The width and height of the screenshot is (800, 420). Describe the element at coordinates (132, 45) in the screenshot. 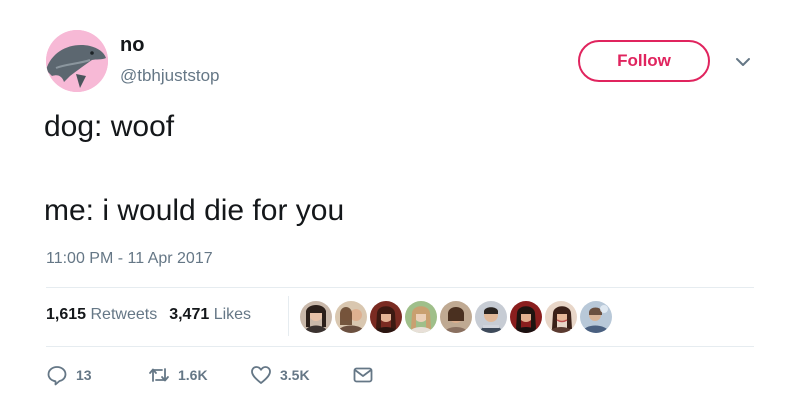

I see `display-name: no` at that location.